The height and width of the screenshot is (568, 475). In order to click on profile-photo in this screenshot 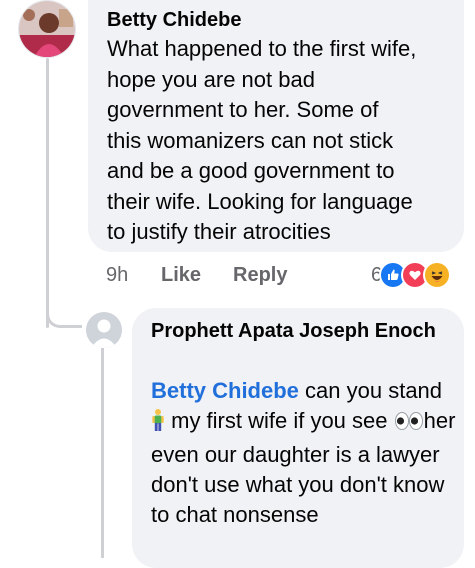, I will do `click(47, 29)`.